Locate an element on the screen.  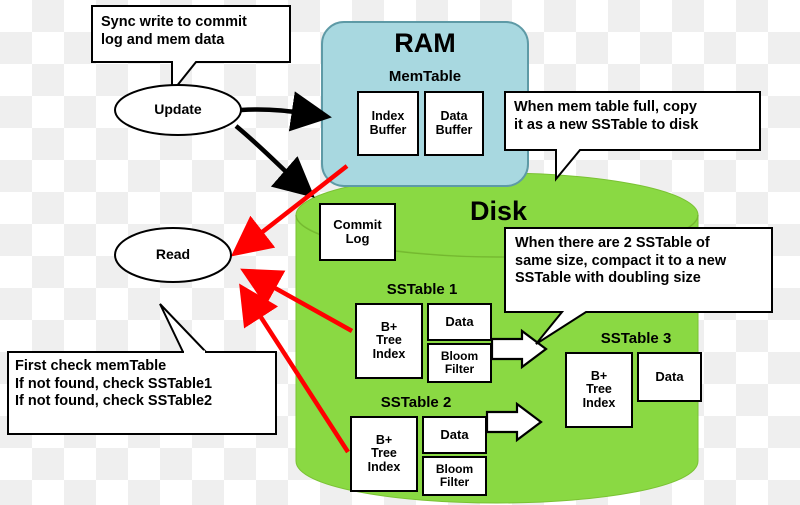
data-buffer-box: Data Buffer is located at coordinates (454, 123).